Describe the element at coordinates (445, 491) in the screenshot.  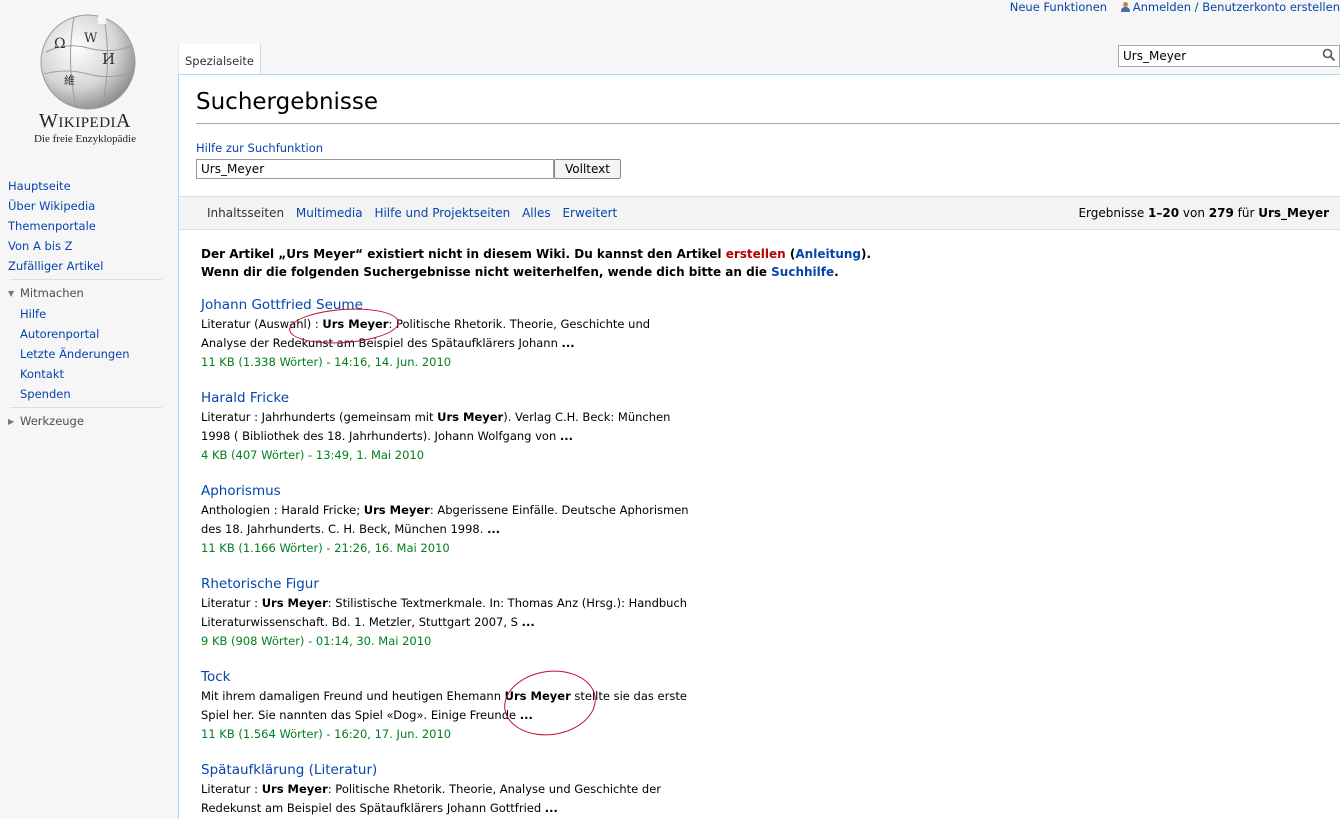
I see `result-title: Aphorismus` at that location.